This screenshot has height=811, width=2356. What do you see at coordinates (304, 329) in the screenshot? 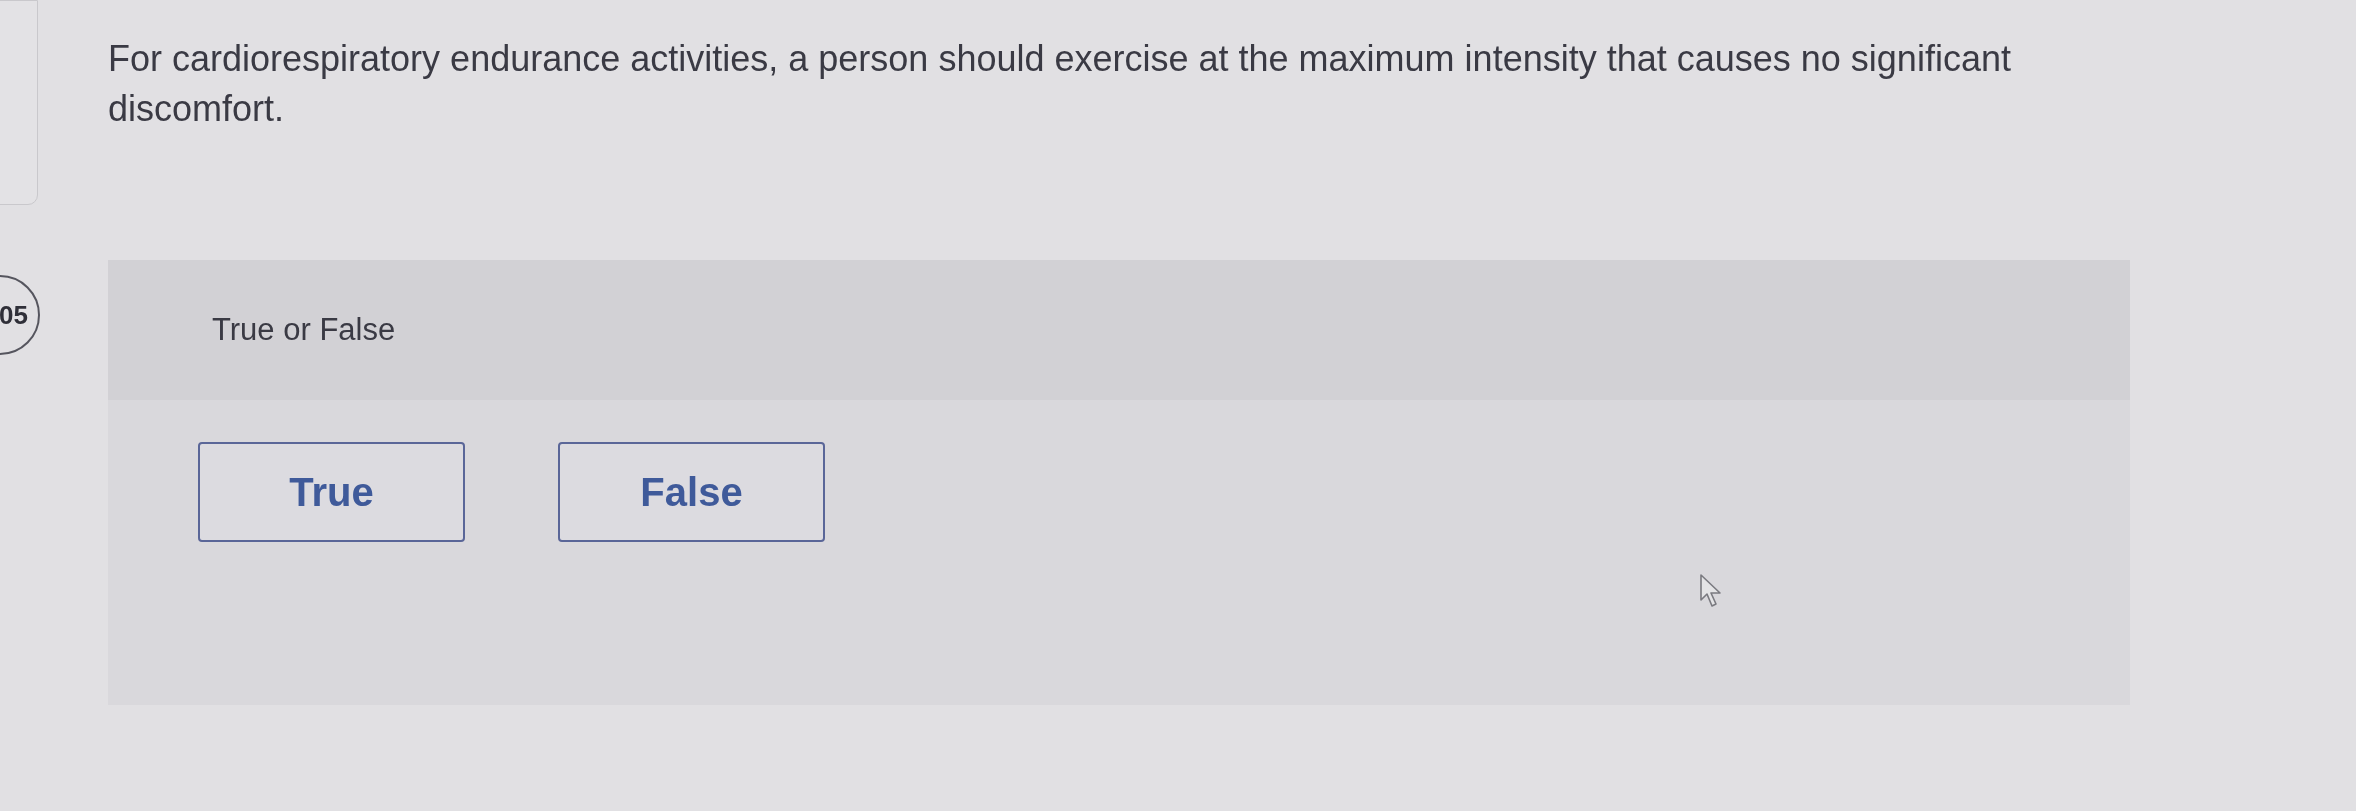
I see `question-type-label: True or False` at bounding box center [304, 329].